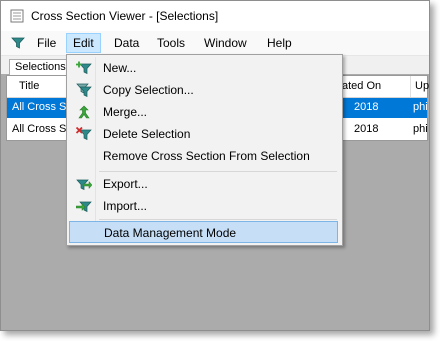  I want to click on window-title: Cross Section Viewer - [Selections], so click(125, 16).